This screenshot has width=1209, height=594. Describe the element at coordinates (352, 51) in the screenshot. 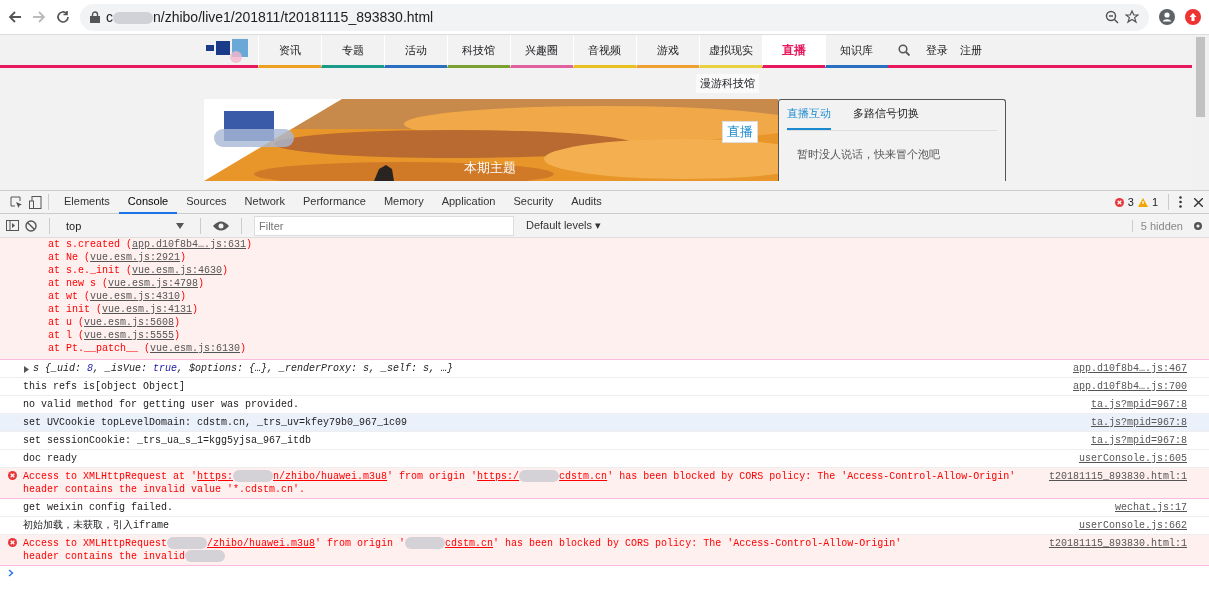

I see `nav-item: 专题` at that location.